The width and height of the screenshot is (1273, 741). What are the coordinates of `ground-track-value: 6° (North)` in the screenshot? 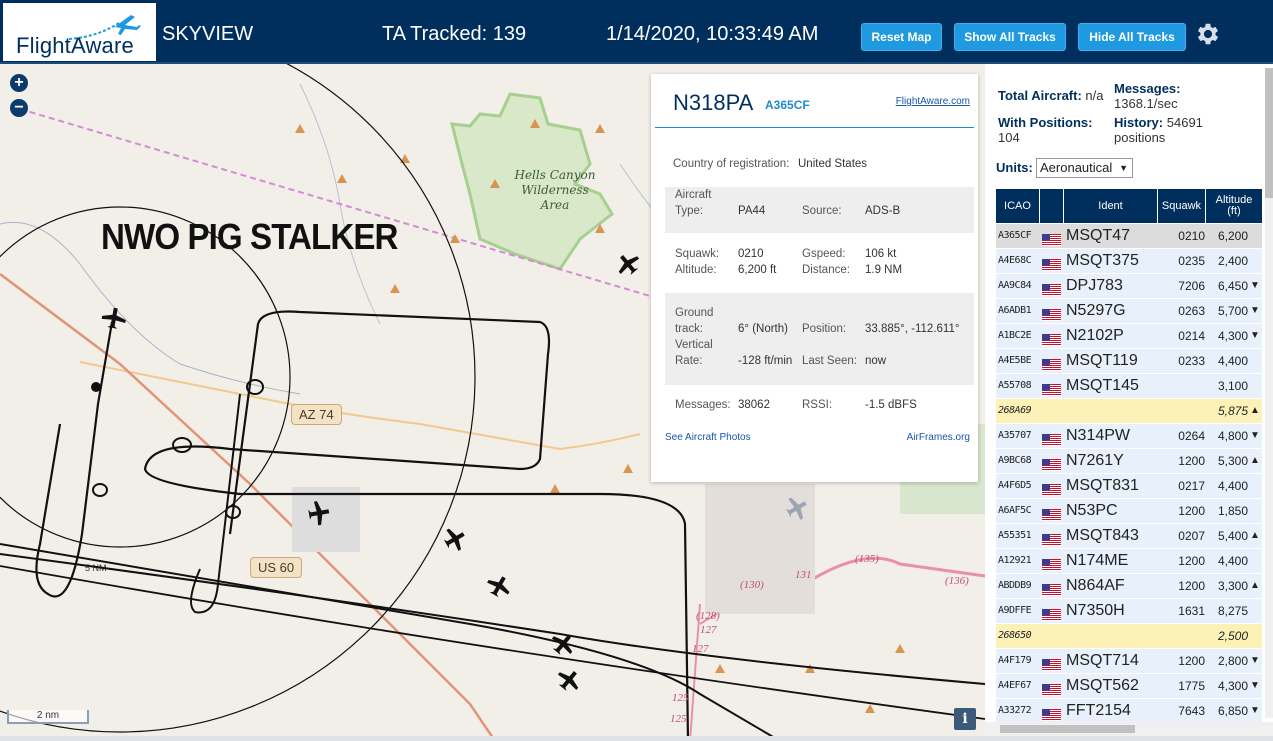 It's located at (763, 329).